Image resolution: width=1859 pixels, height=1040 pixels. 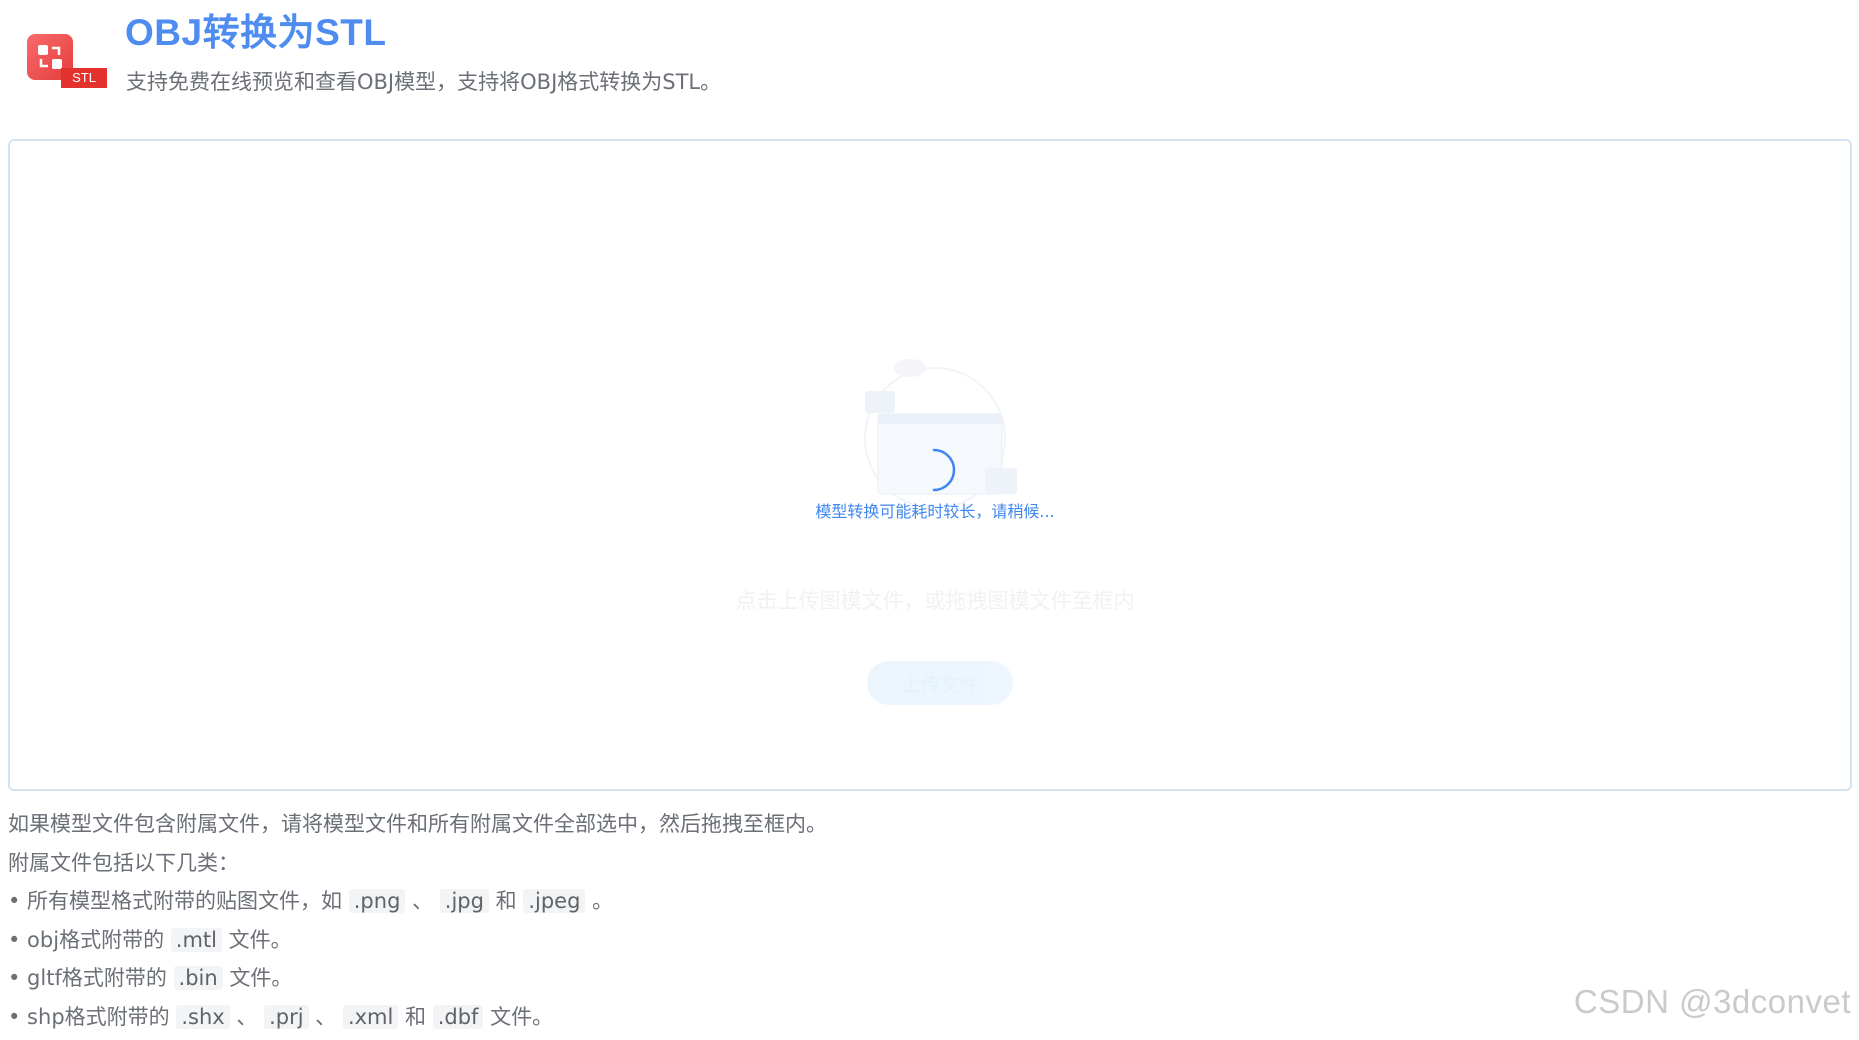 I want to click on note-categories-heading: 附属文件包括以下几类：, so click(x=123, y=862).